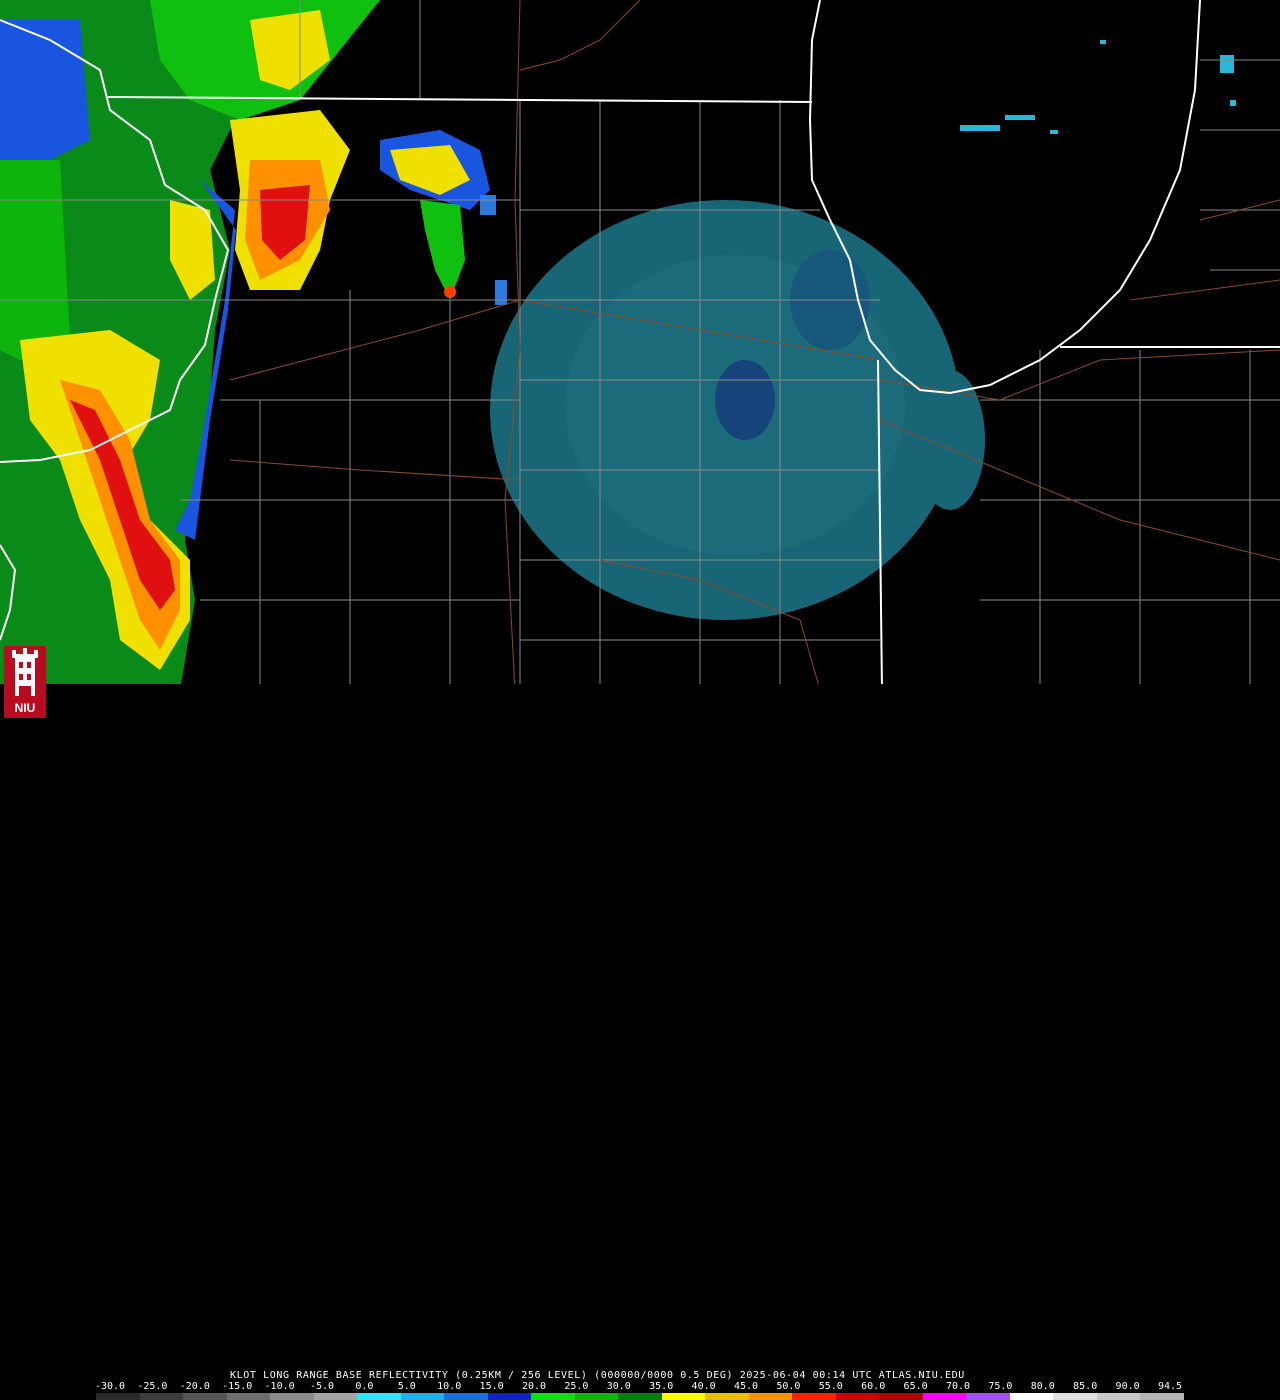 The height and width of the screenshot is (1400, 1280). Describe the element at coordinates (1127, 1386) in the screenshot. I see `scale-tick-label: 90.0` at that location.